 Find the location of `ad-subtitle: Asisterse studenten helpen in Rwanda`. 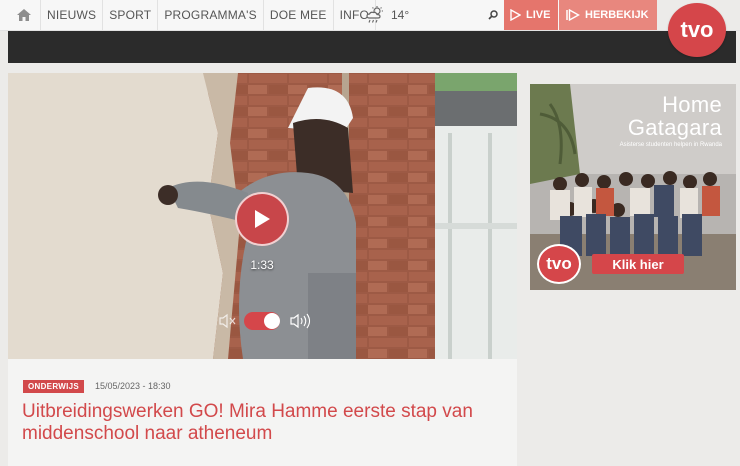

ad-subtitle: Asisterse studenten helpen in Rwanda is located at coordinates (670, 145).